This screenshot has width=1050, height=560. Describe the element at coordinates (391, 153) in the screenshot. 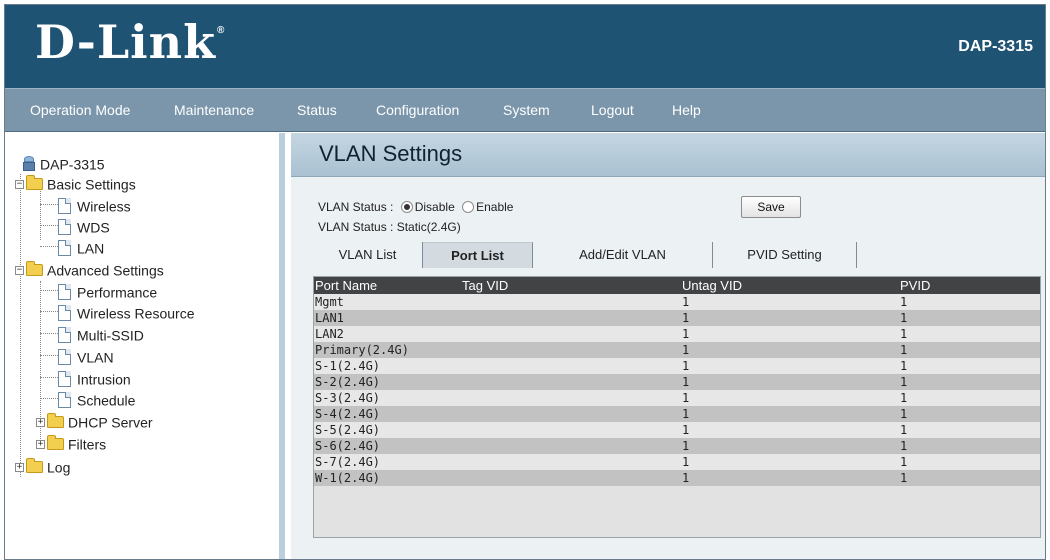

I see `page-title: VLAN Settings` at that location.